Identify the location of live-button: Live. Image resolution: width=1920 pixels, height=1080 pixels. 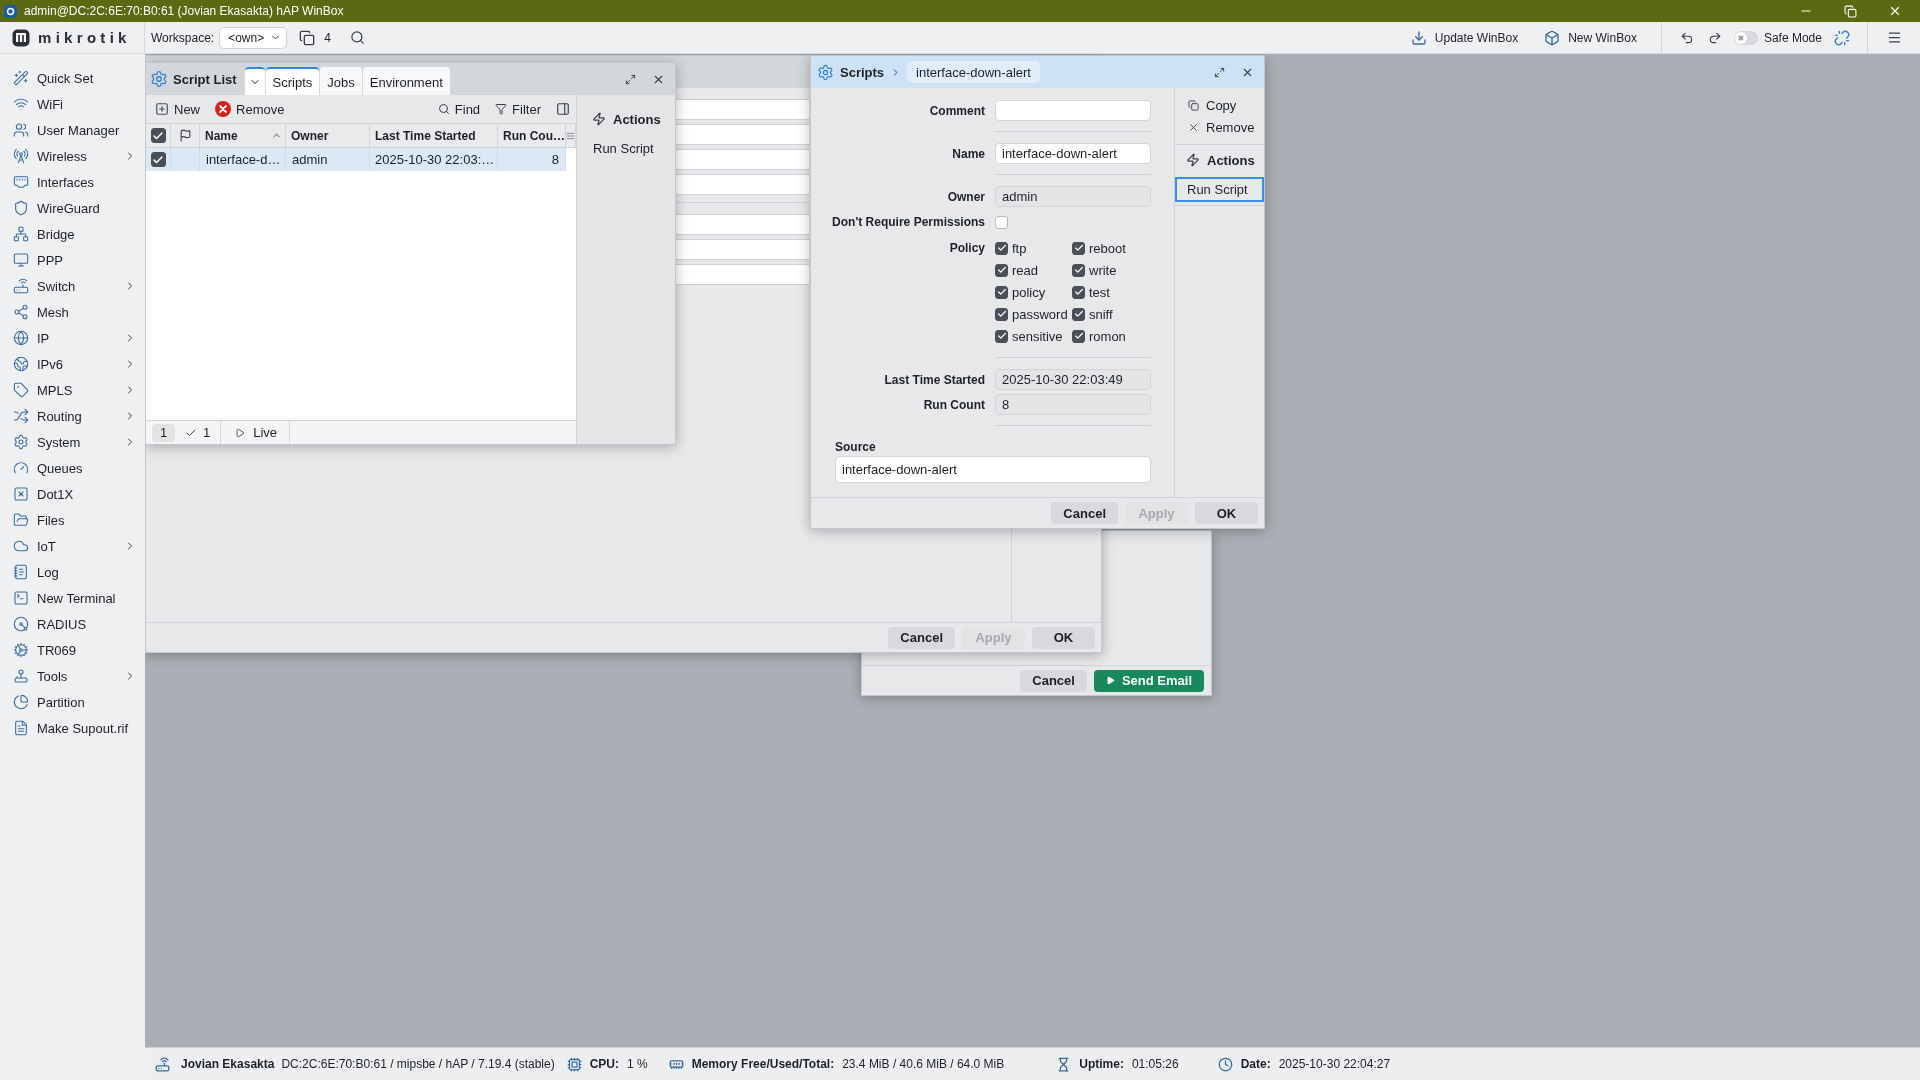
(256, 432).